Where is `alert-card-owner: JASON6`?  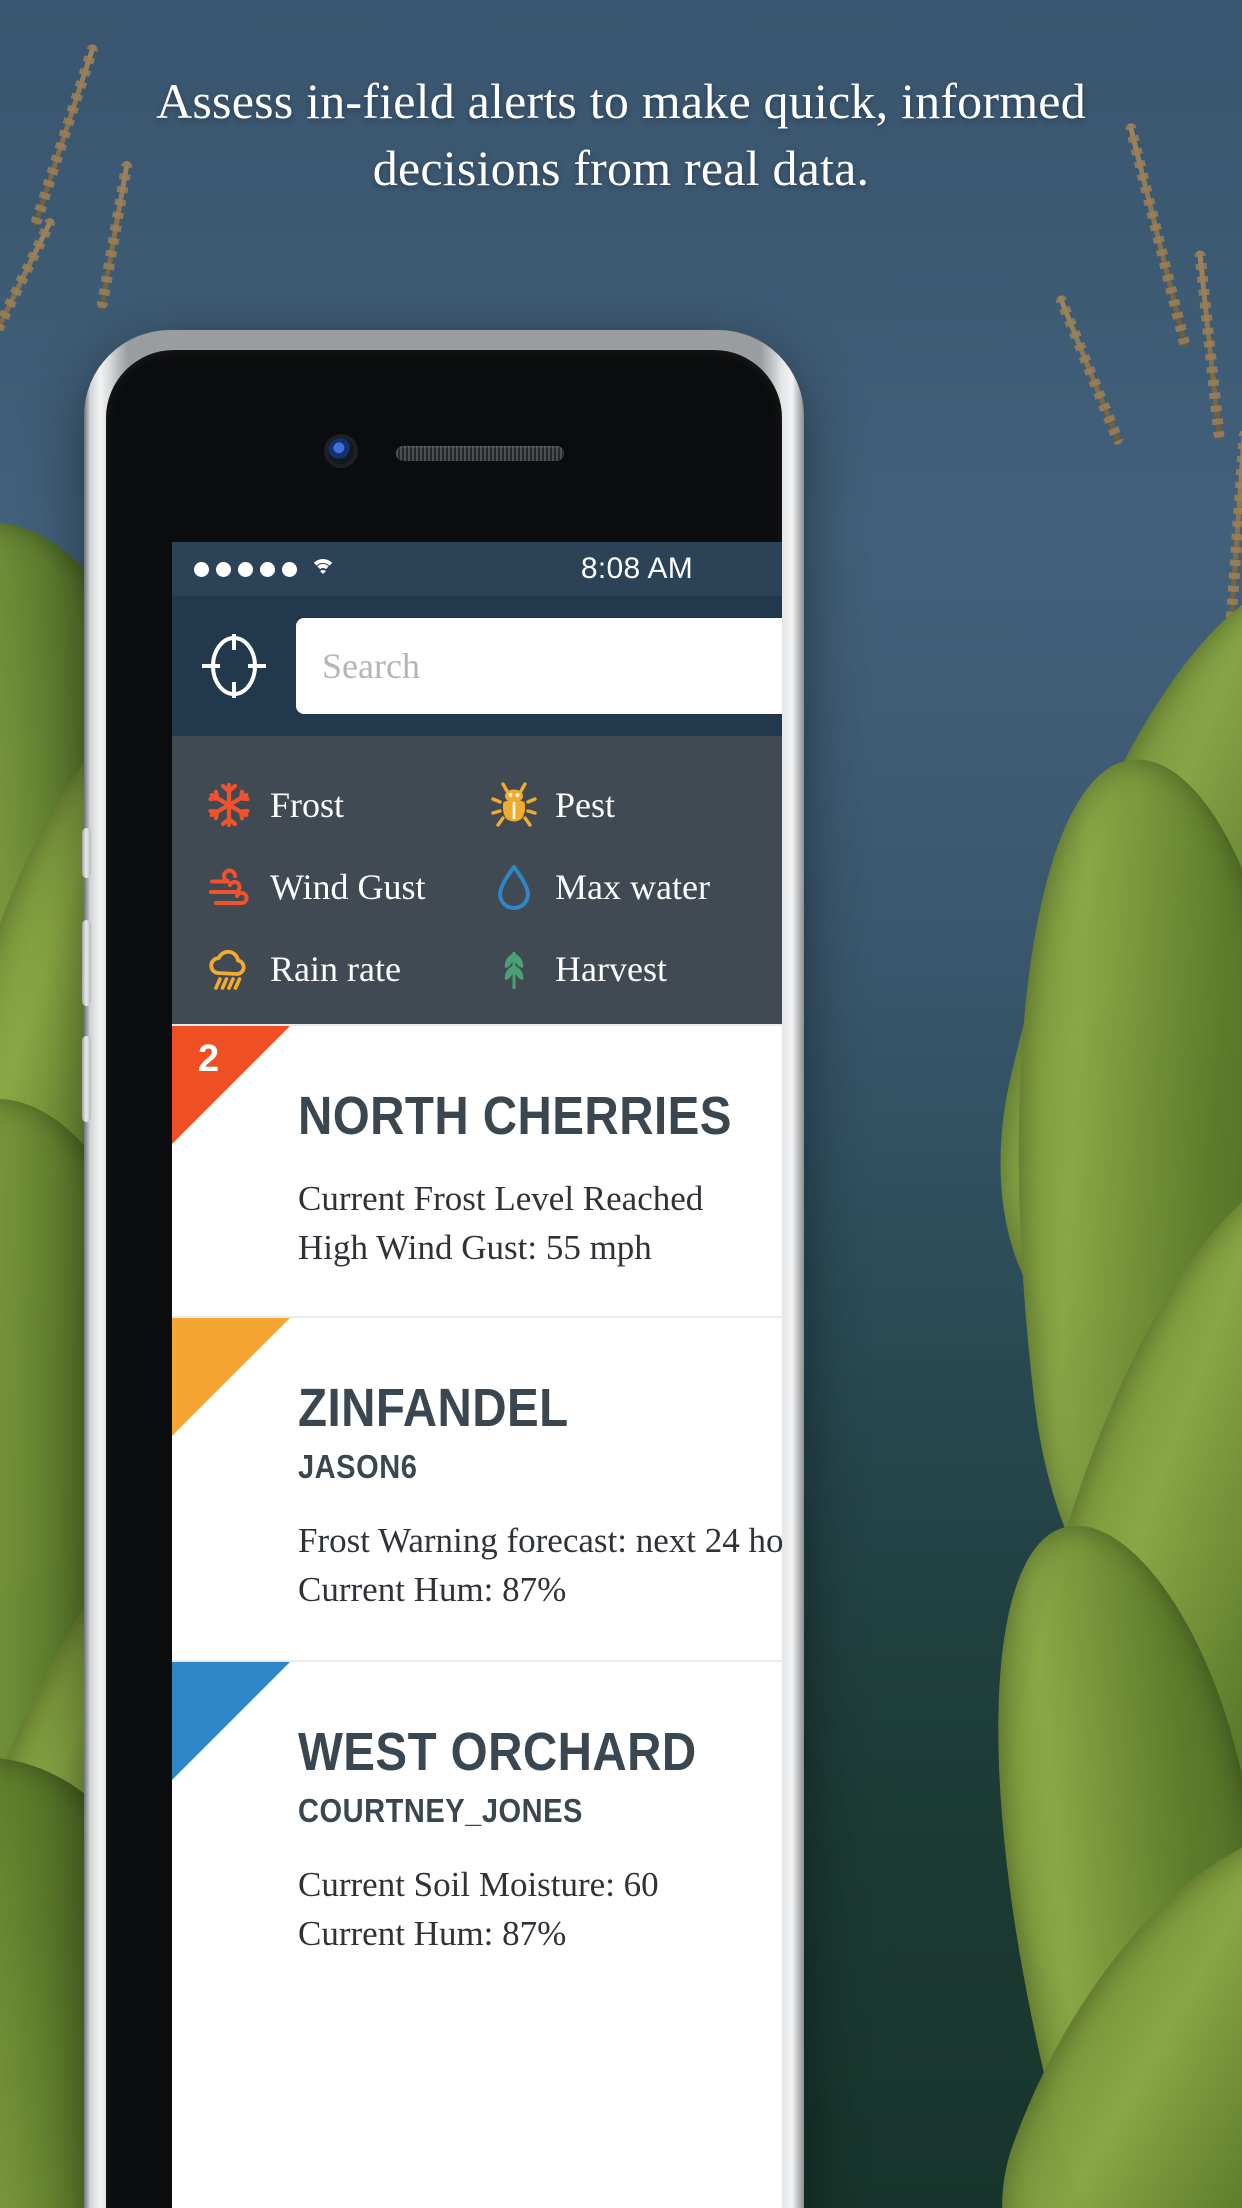
alert-card-owner: JASON6 is located at coordinates (358, 1467).